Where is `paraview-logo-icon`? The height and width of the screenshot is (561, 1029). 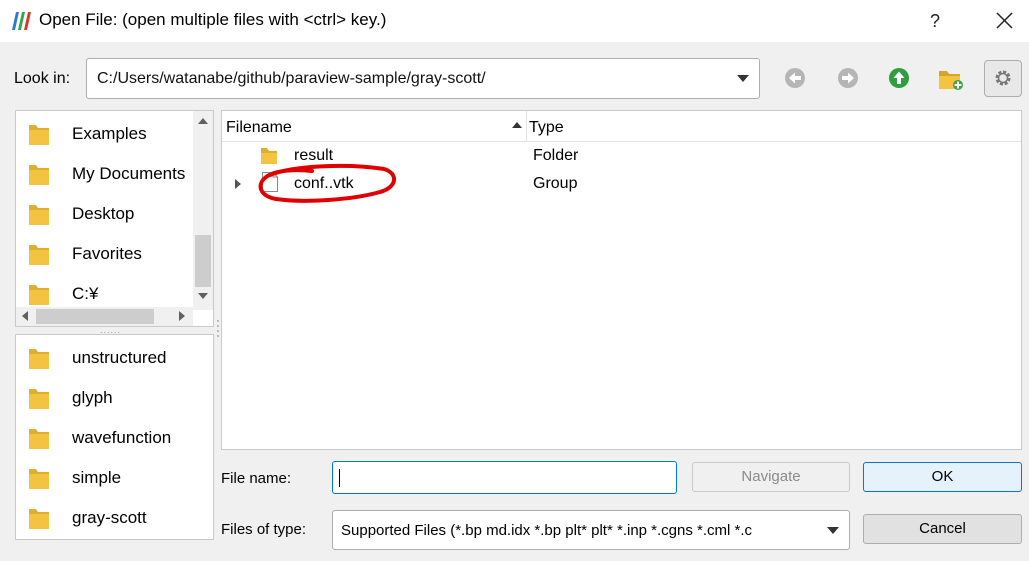
paraview-logo-icon is located at coordinates (21, 21).